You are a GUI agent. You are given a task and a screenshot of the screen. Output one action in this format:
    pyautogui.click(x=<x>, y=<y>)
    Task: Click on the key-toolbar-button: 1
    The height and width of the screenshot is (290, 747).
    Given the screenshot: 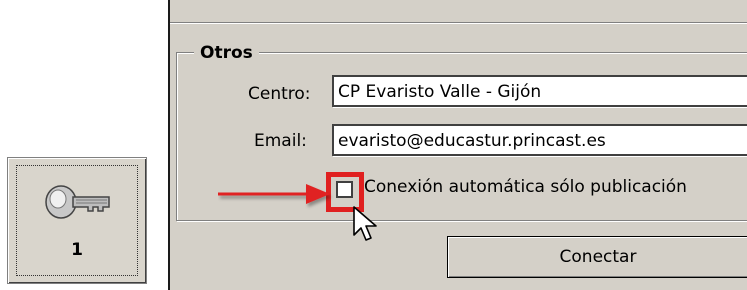 What is the action you would take?
    pyautogui.click(x=77, y=220)
    